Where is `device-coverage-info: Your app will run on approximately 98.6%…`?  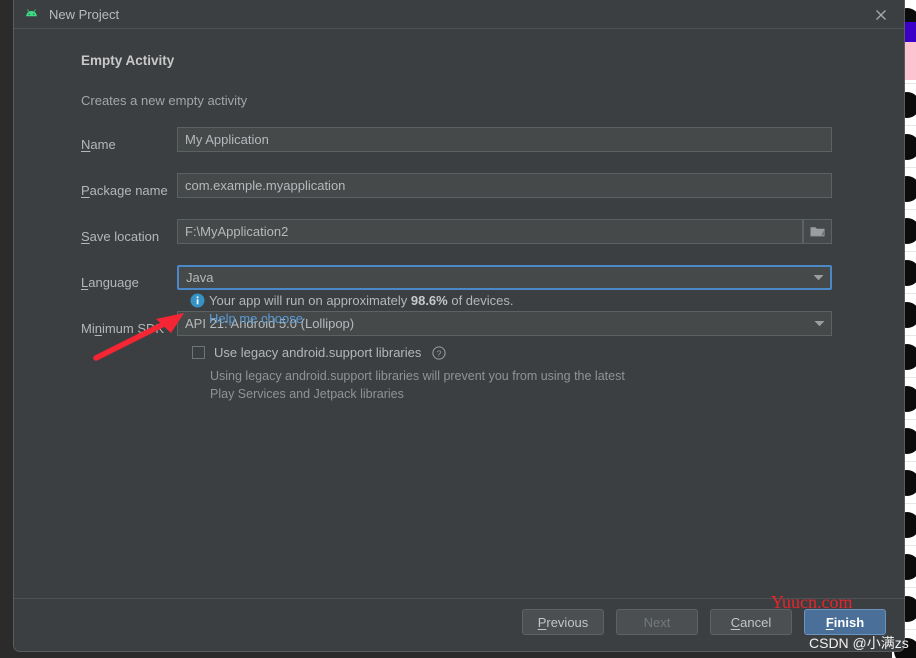 device-coverage-info: Your app will run on approximately 98.6%… is located at coordinates (459, 300).